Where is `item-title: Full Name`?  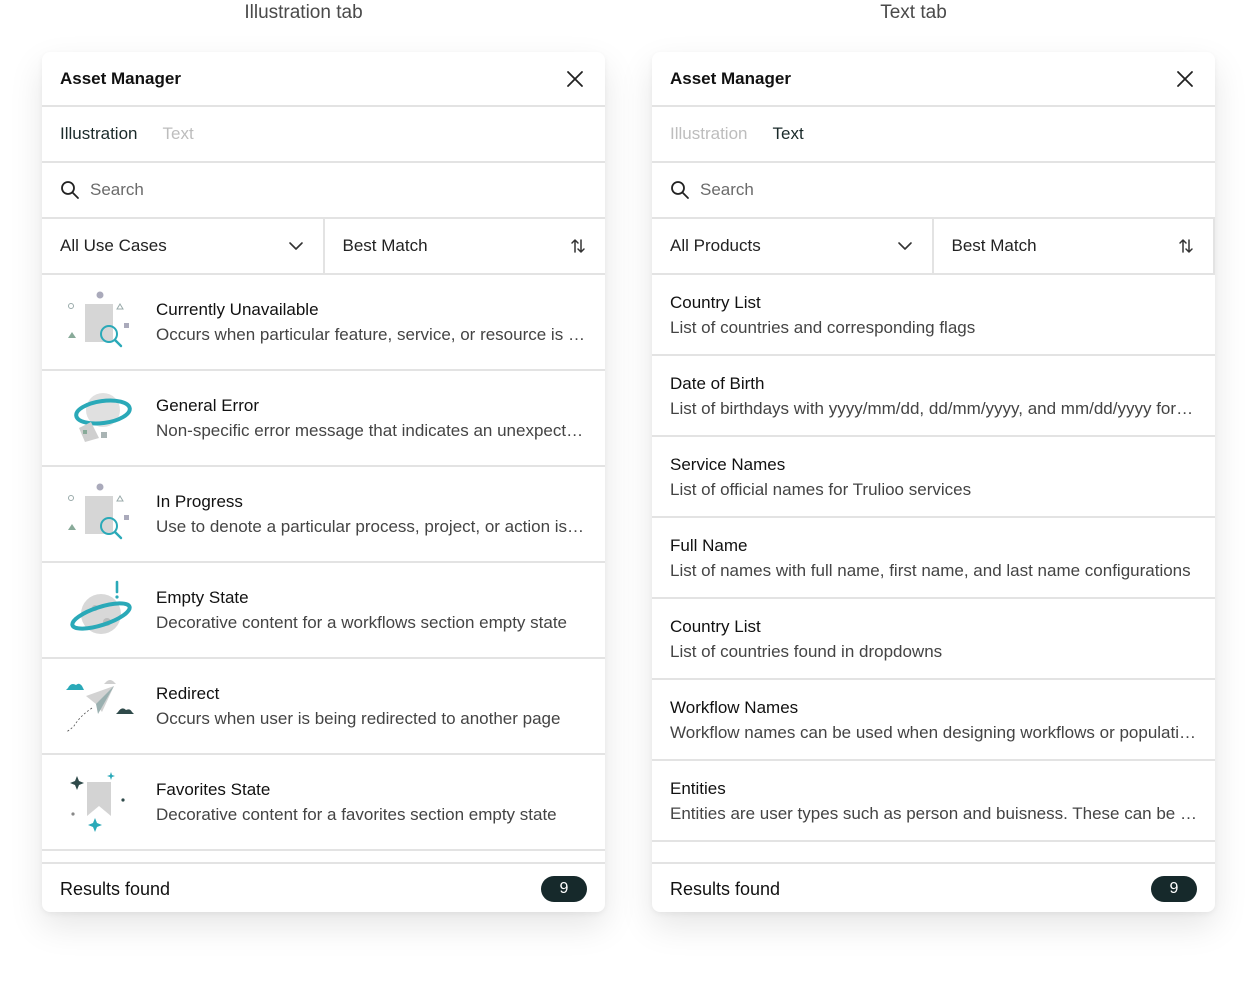 item-title: Full Name is located at coordinates (709, 545).